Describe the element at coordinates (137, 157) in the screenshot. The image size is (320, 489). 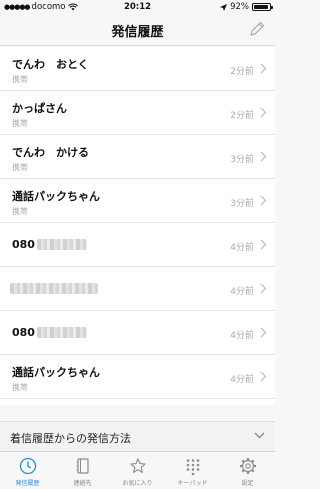
I see `call-row: でんわ かける携帯 3分前` at that location.